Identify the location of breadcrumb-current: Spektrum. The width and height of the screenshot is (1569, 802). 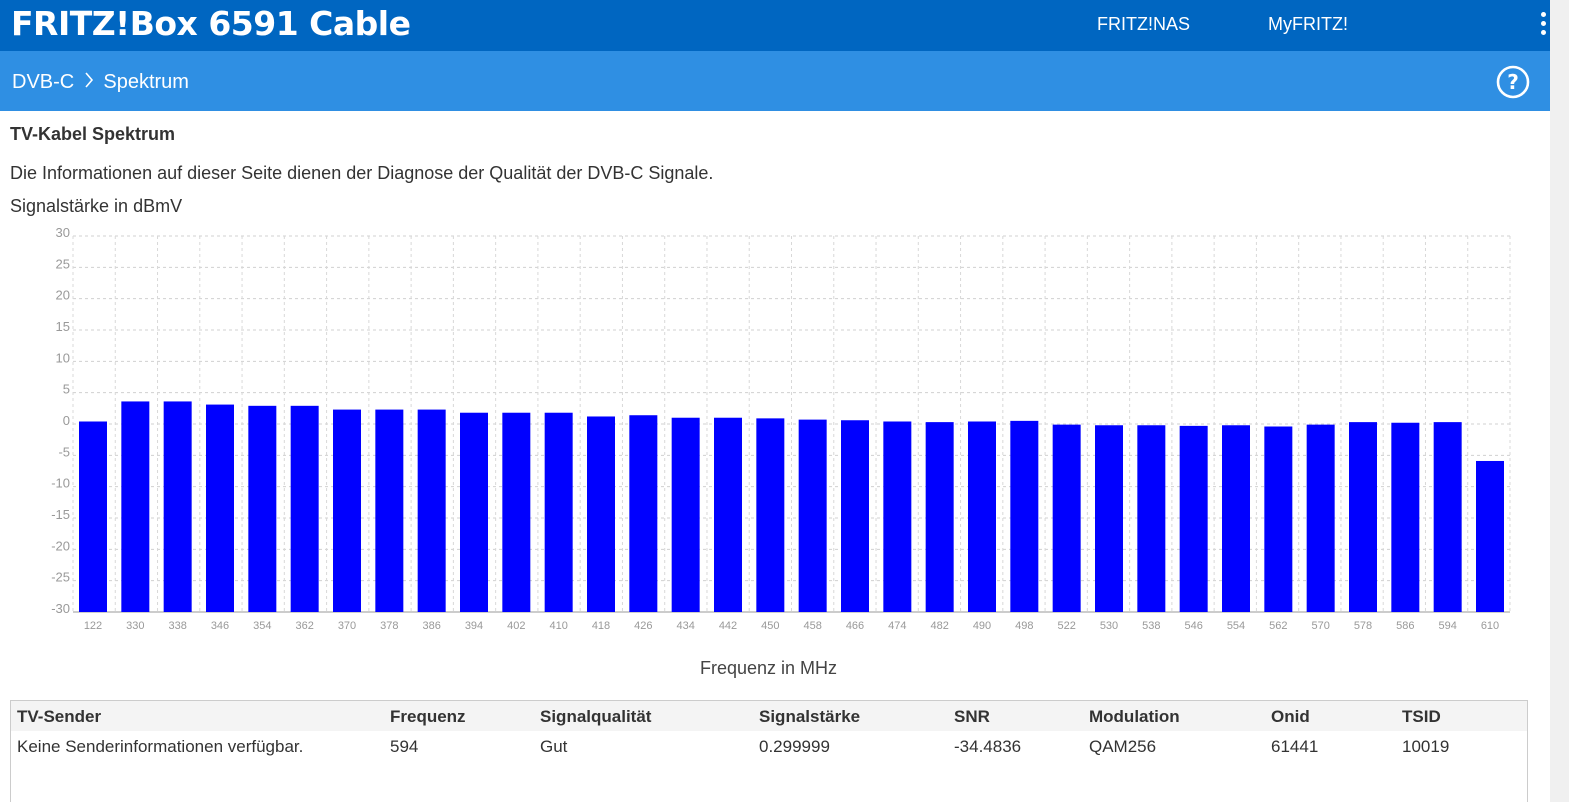
(146, 82).